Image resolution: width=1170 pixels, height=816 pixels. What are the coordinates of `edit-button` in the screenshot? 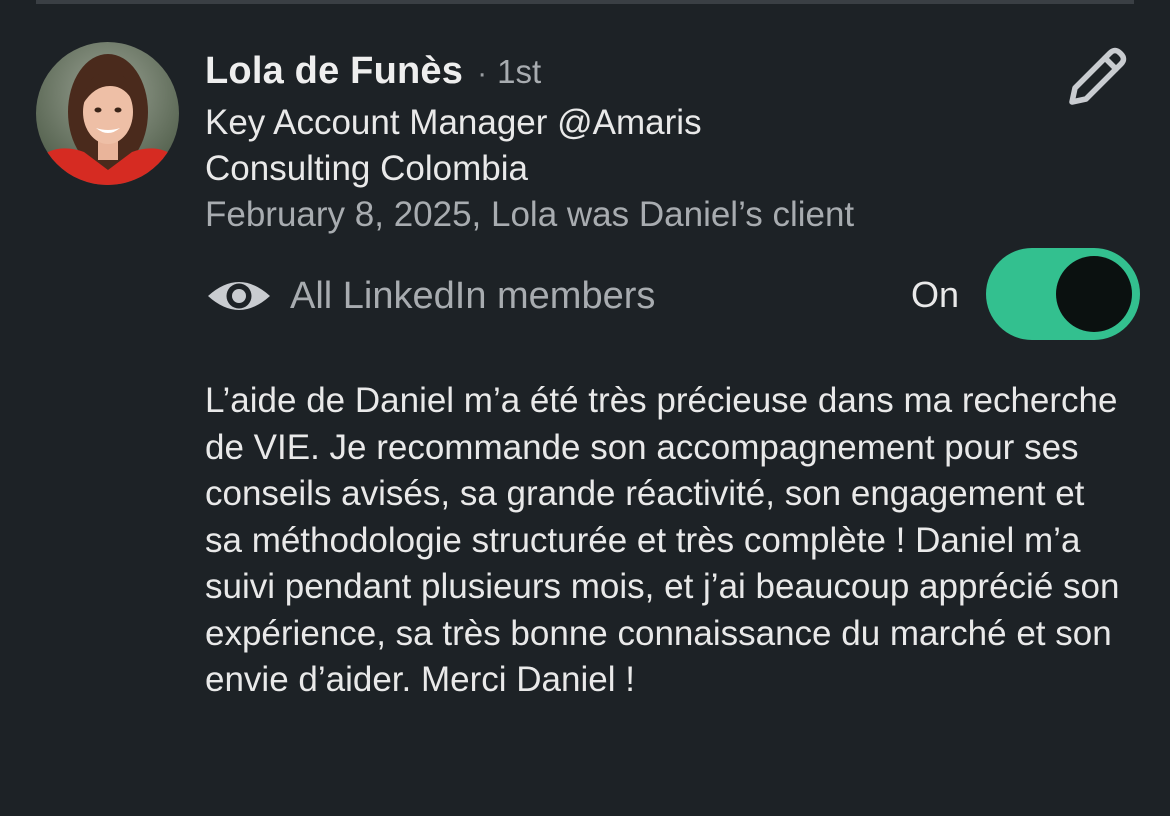 It's located at (1097, 77).